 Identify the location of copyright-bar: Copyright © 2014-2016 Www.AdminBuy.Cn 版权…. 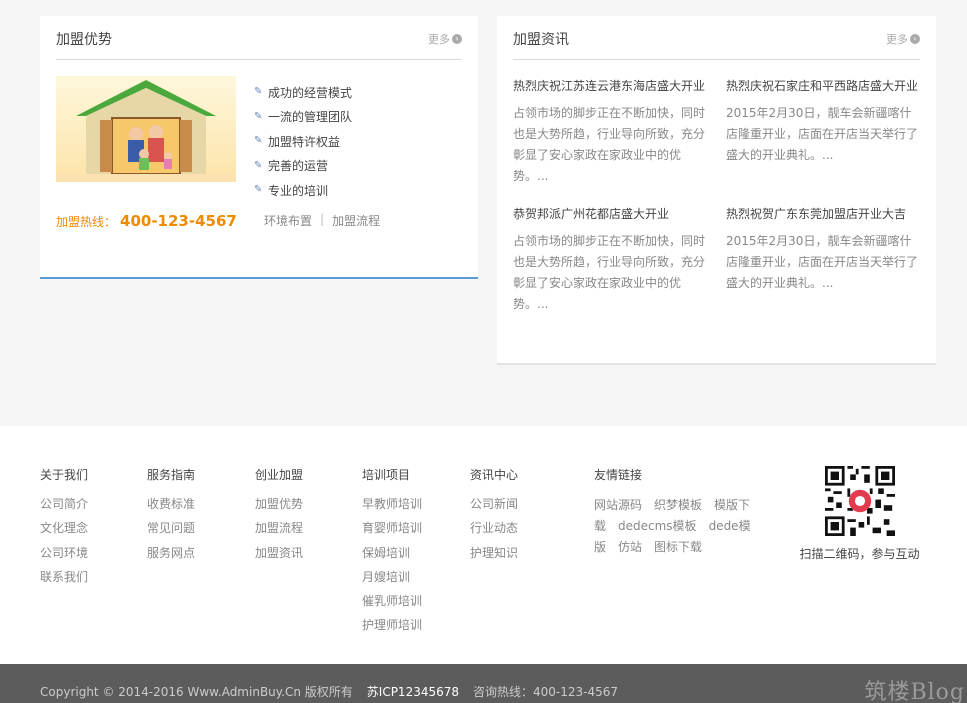
(483, 683).